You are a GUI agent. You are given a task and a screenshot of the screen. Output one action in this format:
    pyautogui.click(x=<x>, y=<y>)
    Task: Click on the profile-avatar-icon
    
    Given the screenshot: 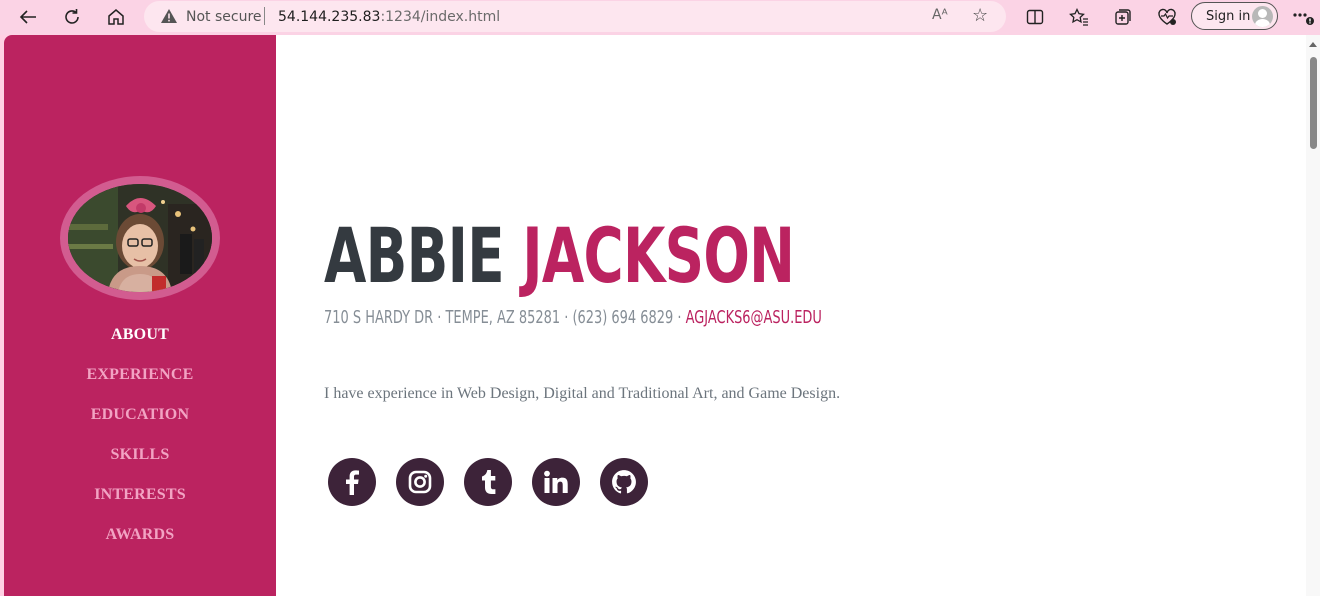 What is the action you would take?
    pyautogui.click(x=1262, y=16)
    